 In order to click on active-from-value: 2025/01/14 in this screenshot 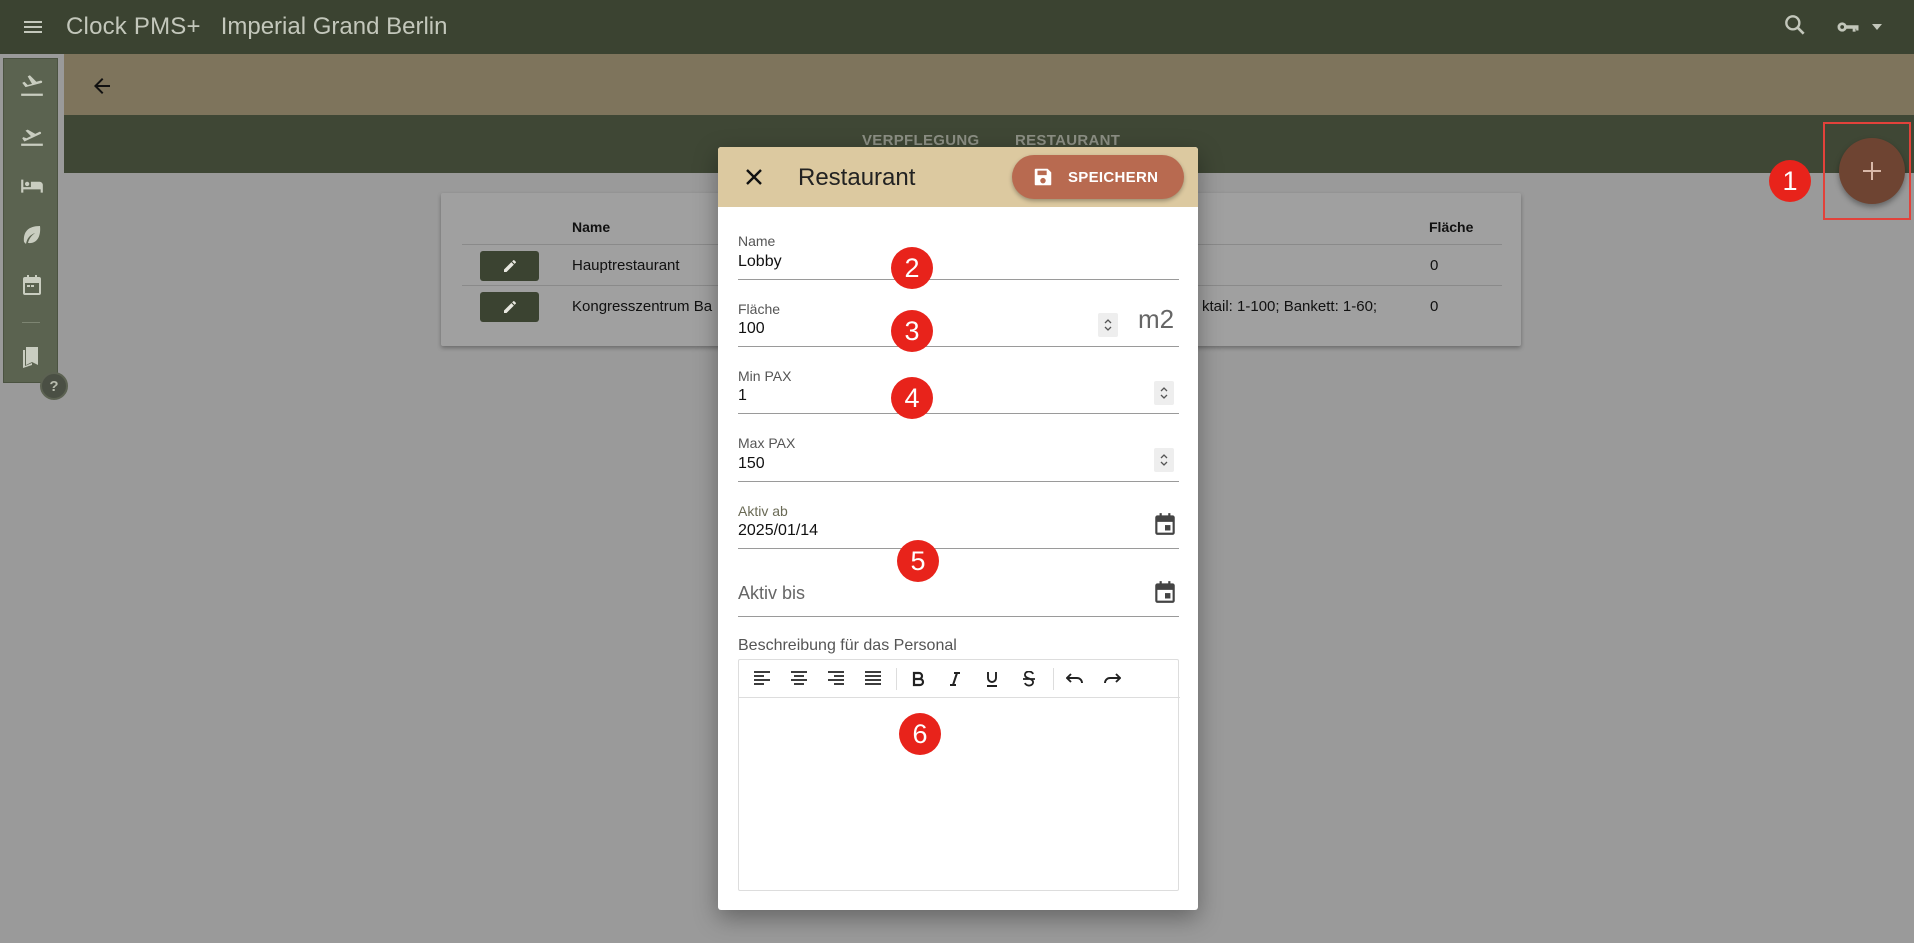, I will do `click(778, 530)`.